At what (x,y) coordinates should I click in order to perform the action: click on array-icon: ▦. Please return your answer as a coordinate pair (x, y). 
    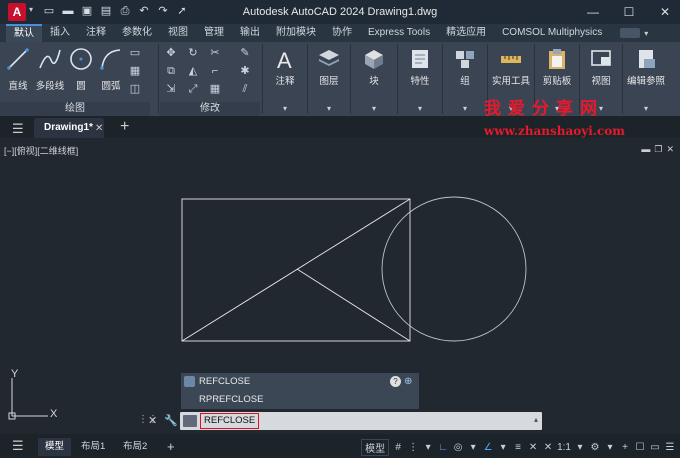
    Looking at the image, I should click on (215, 89).